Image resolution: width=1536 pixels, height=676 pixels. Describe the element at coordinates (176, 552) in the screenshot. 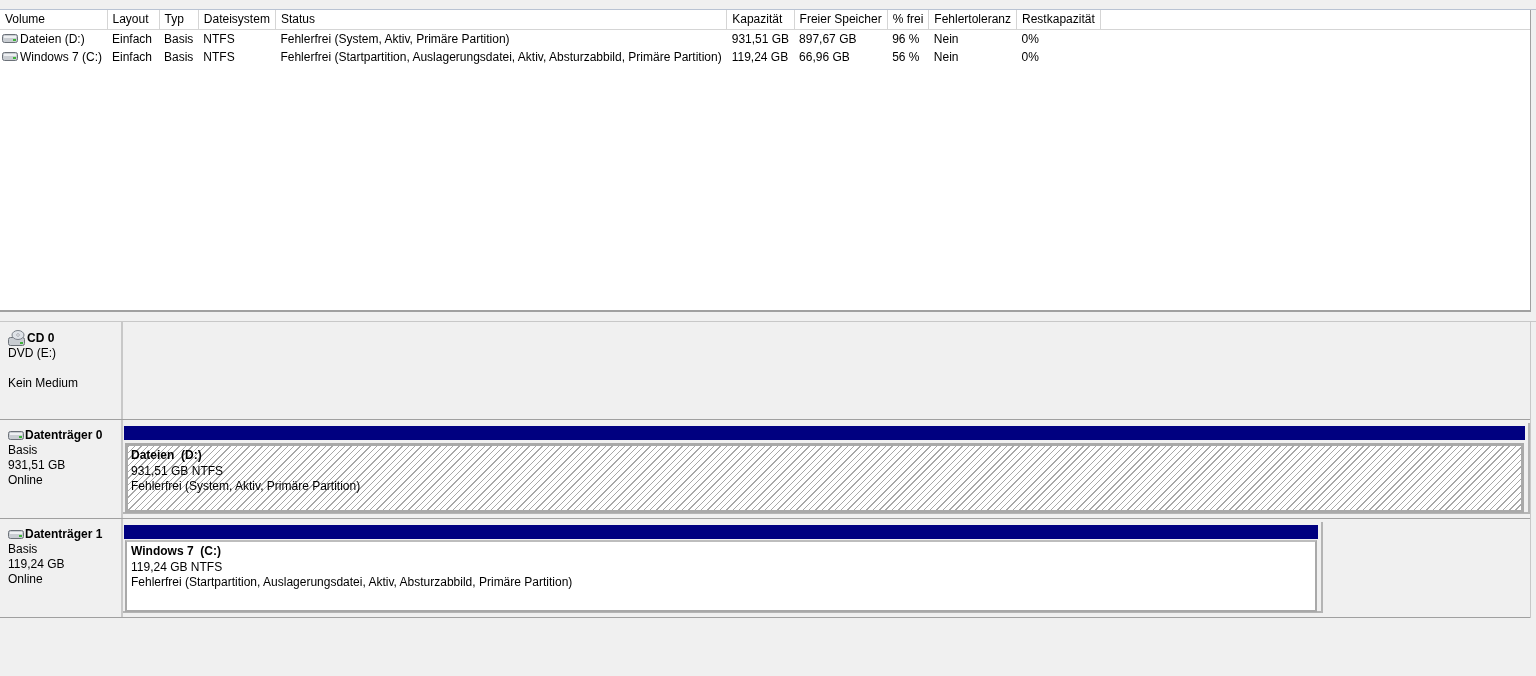

I see `partition-name: Windows 7 (C:)` at that location.